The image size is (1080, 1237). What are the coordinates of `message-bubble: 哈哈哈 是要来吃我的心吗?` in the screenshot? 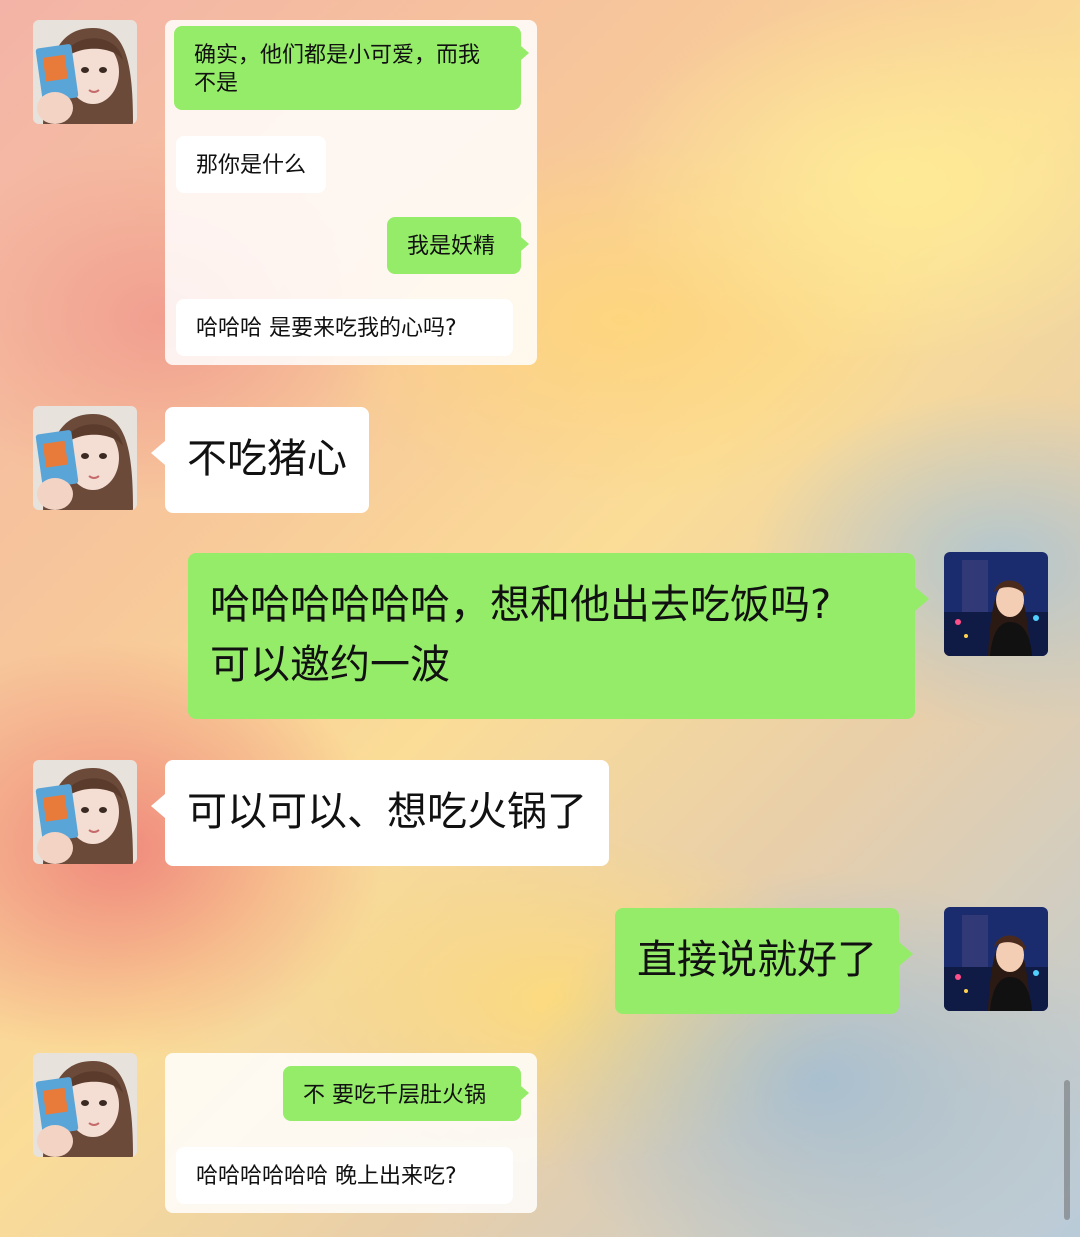 It's located at (344, 327).